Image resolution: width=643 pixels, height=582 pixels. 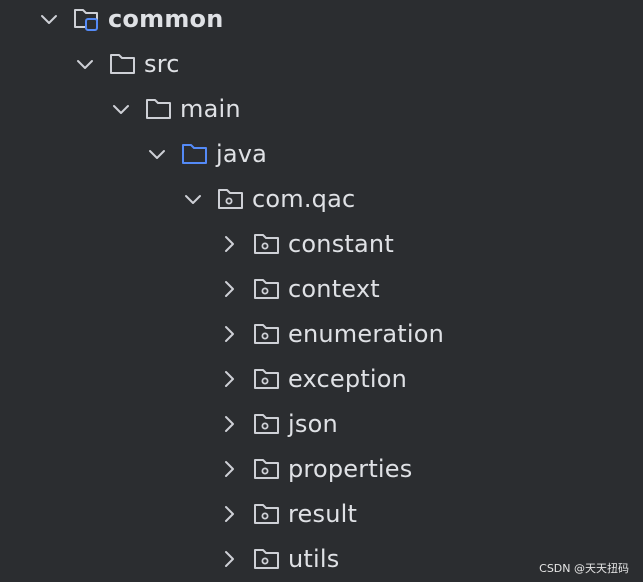 What do you see at coordinates (242, 153) in the screenshot?
I see `tree-node-label: java` at bounding box center [242, 153].